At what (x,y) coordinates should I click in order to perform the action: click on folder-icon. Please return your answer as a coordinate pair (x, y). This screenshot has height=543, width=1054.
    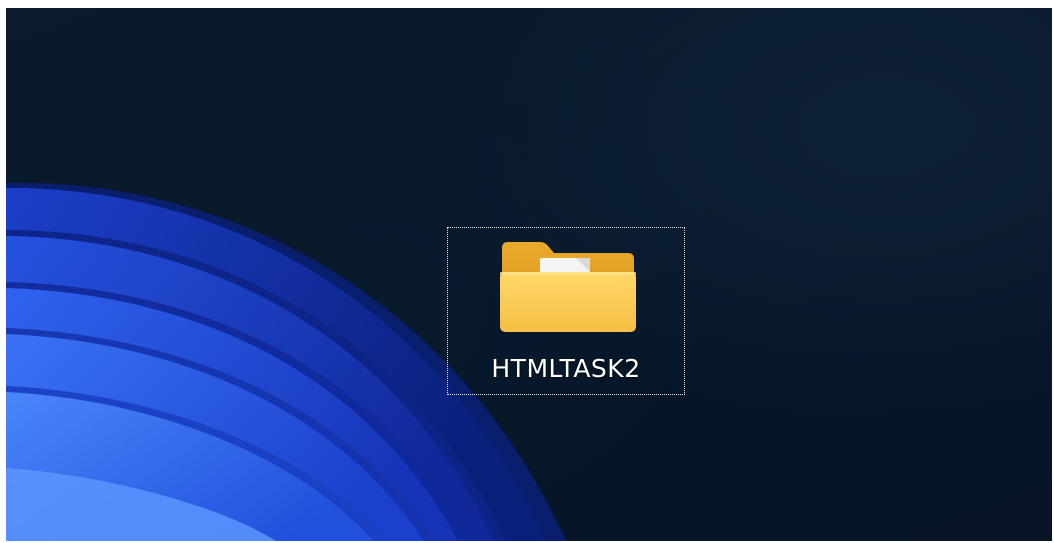
    Looking at the image, I should click on (568, 287).